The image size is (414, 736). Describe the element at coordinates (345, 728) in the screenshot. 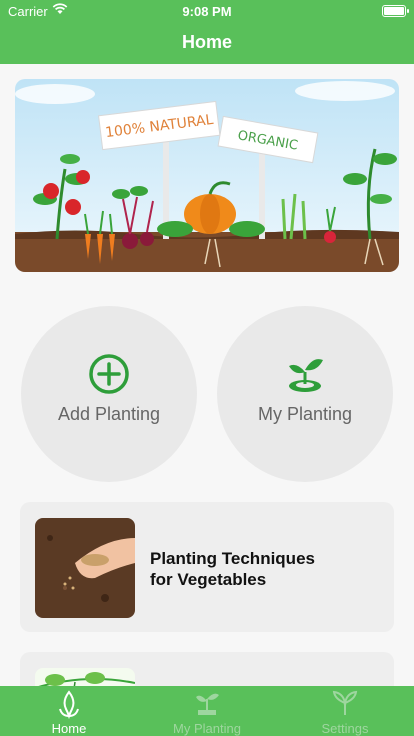

I see `tab-settings-label: Settings` at that location.